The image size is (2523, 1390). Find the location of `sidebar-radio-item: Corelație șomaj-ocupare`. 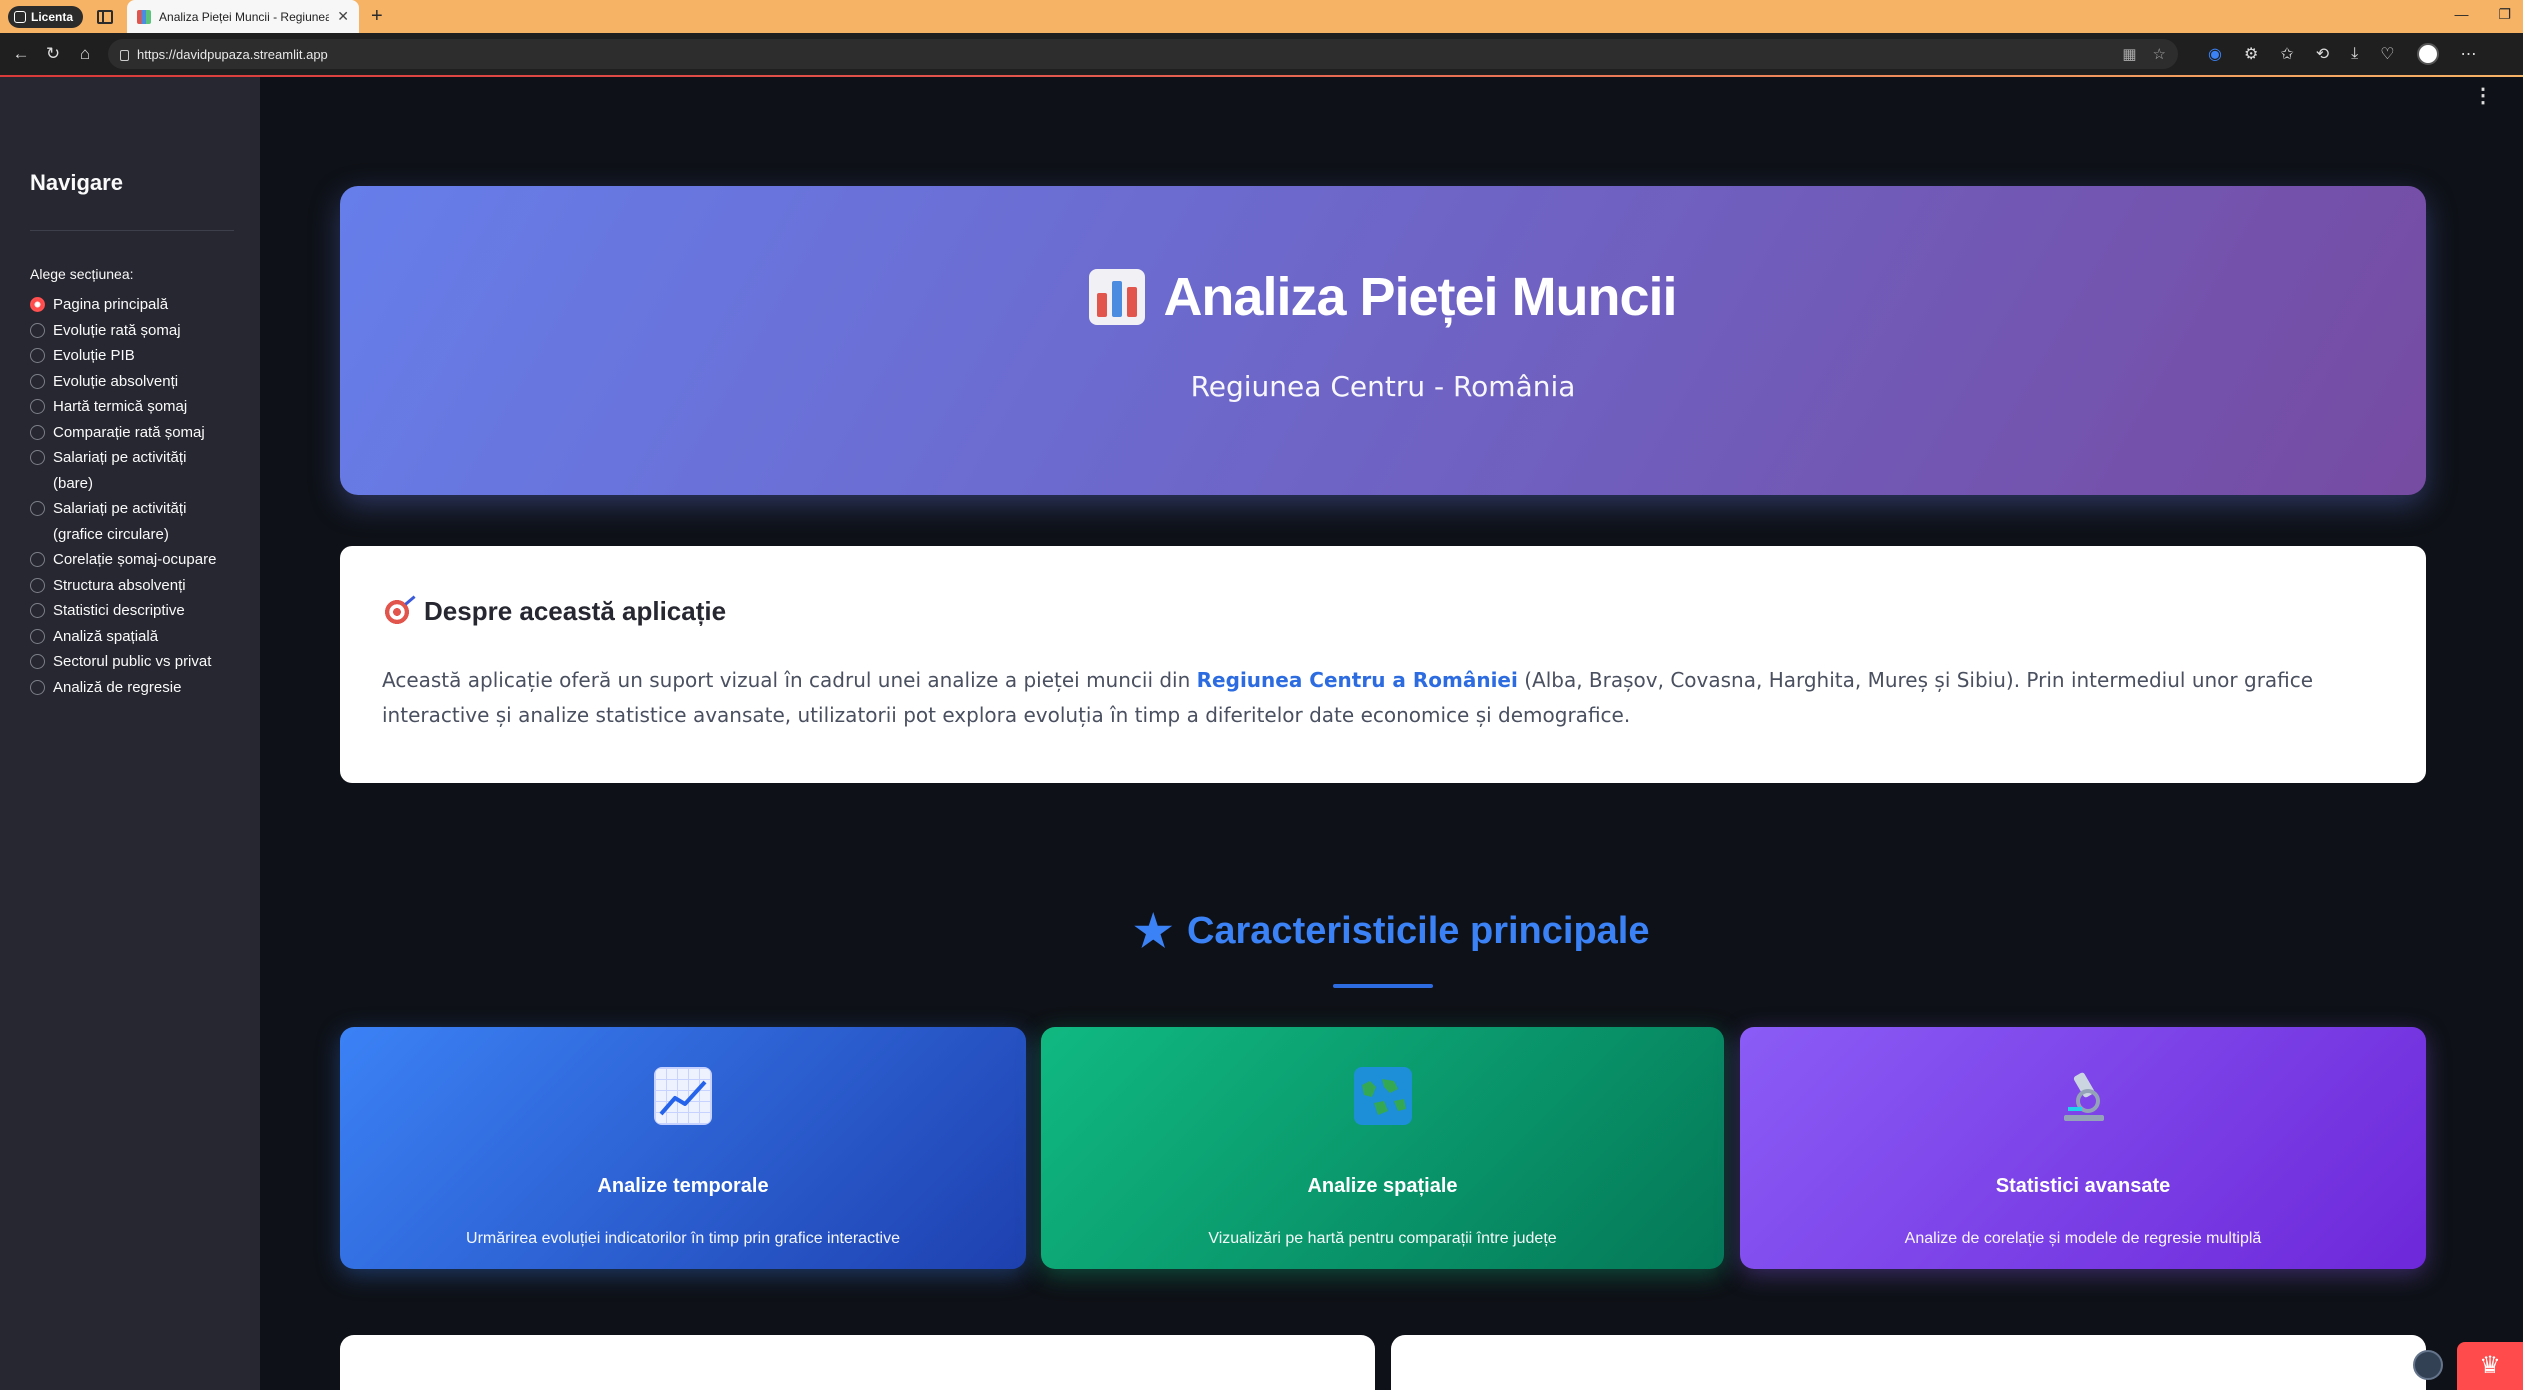

sidebar-radio-item: Corelație șomaj-ocupare is located at coordinates (130, 560).